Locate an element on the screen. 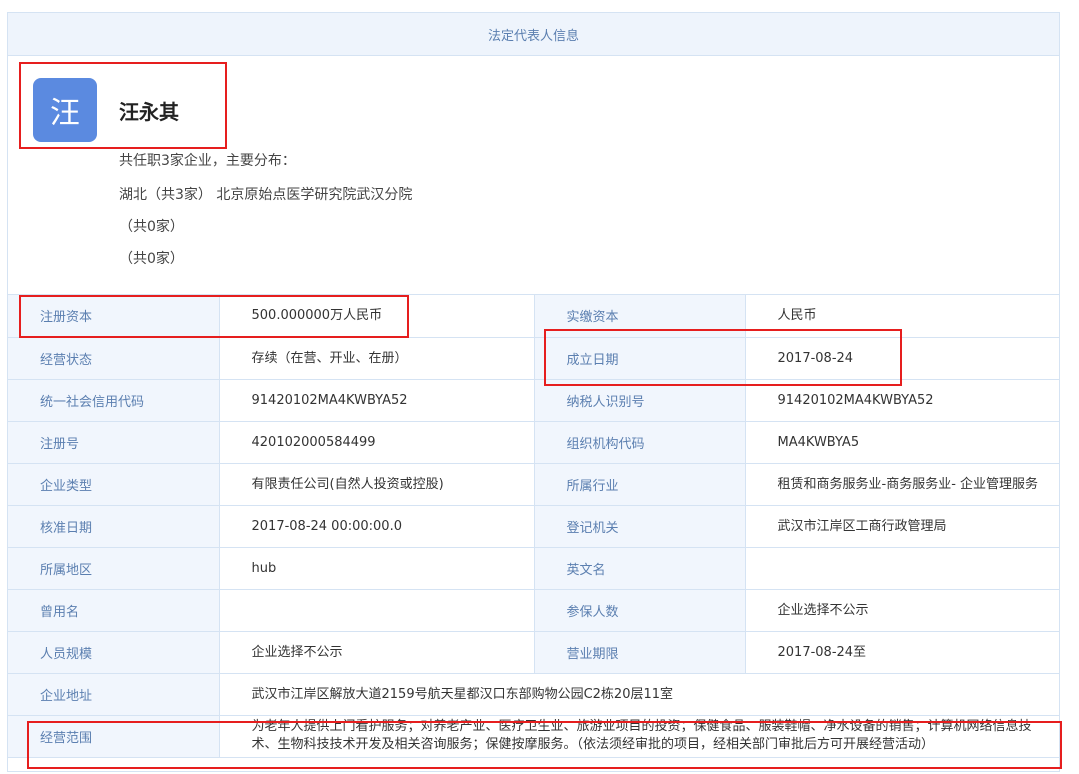 Image resolution: width=1079 pixels, height=774 pixels. label-staff-size: 人员规模 is located at coordinates (114, 652).